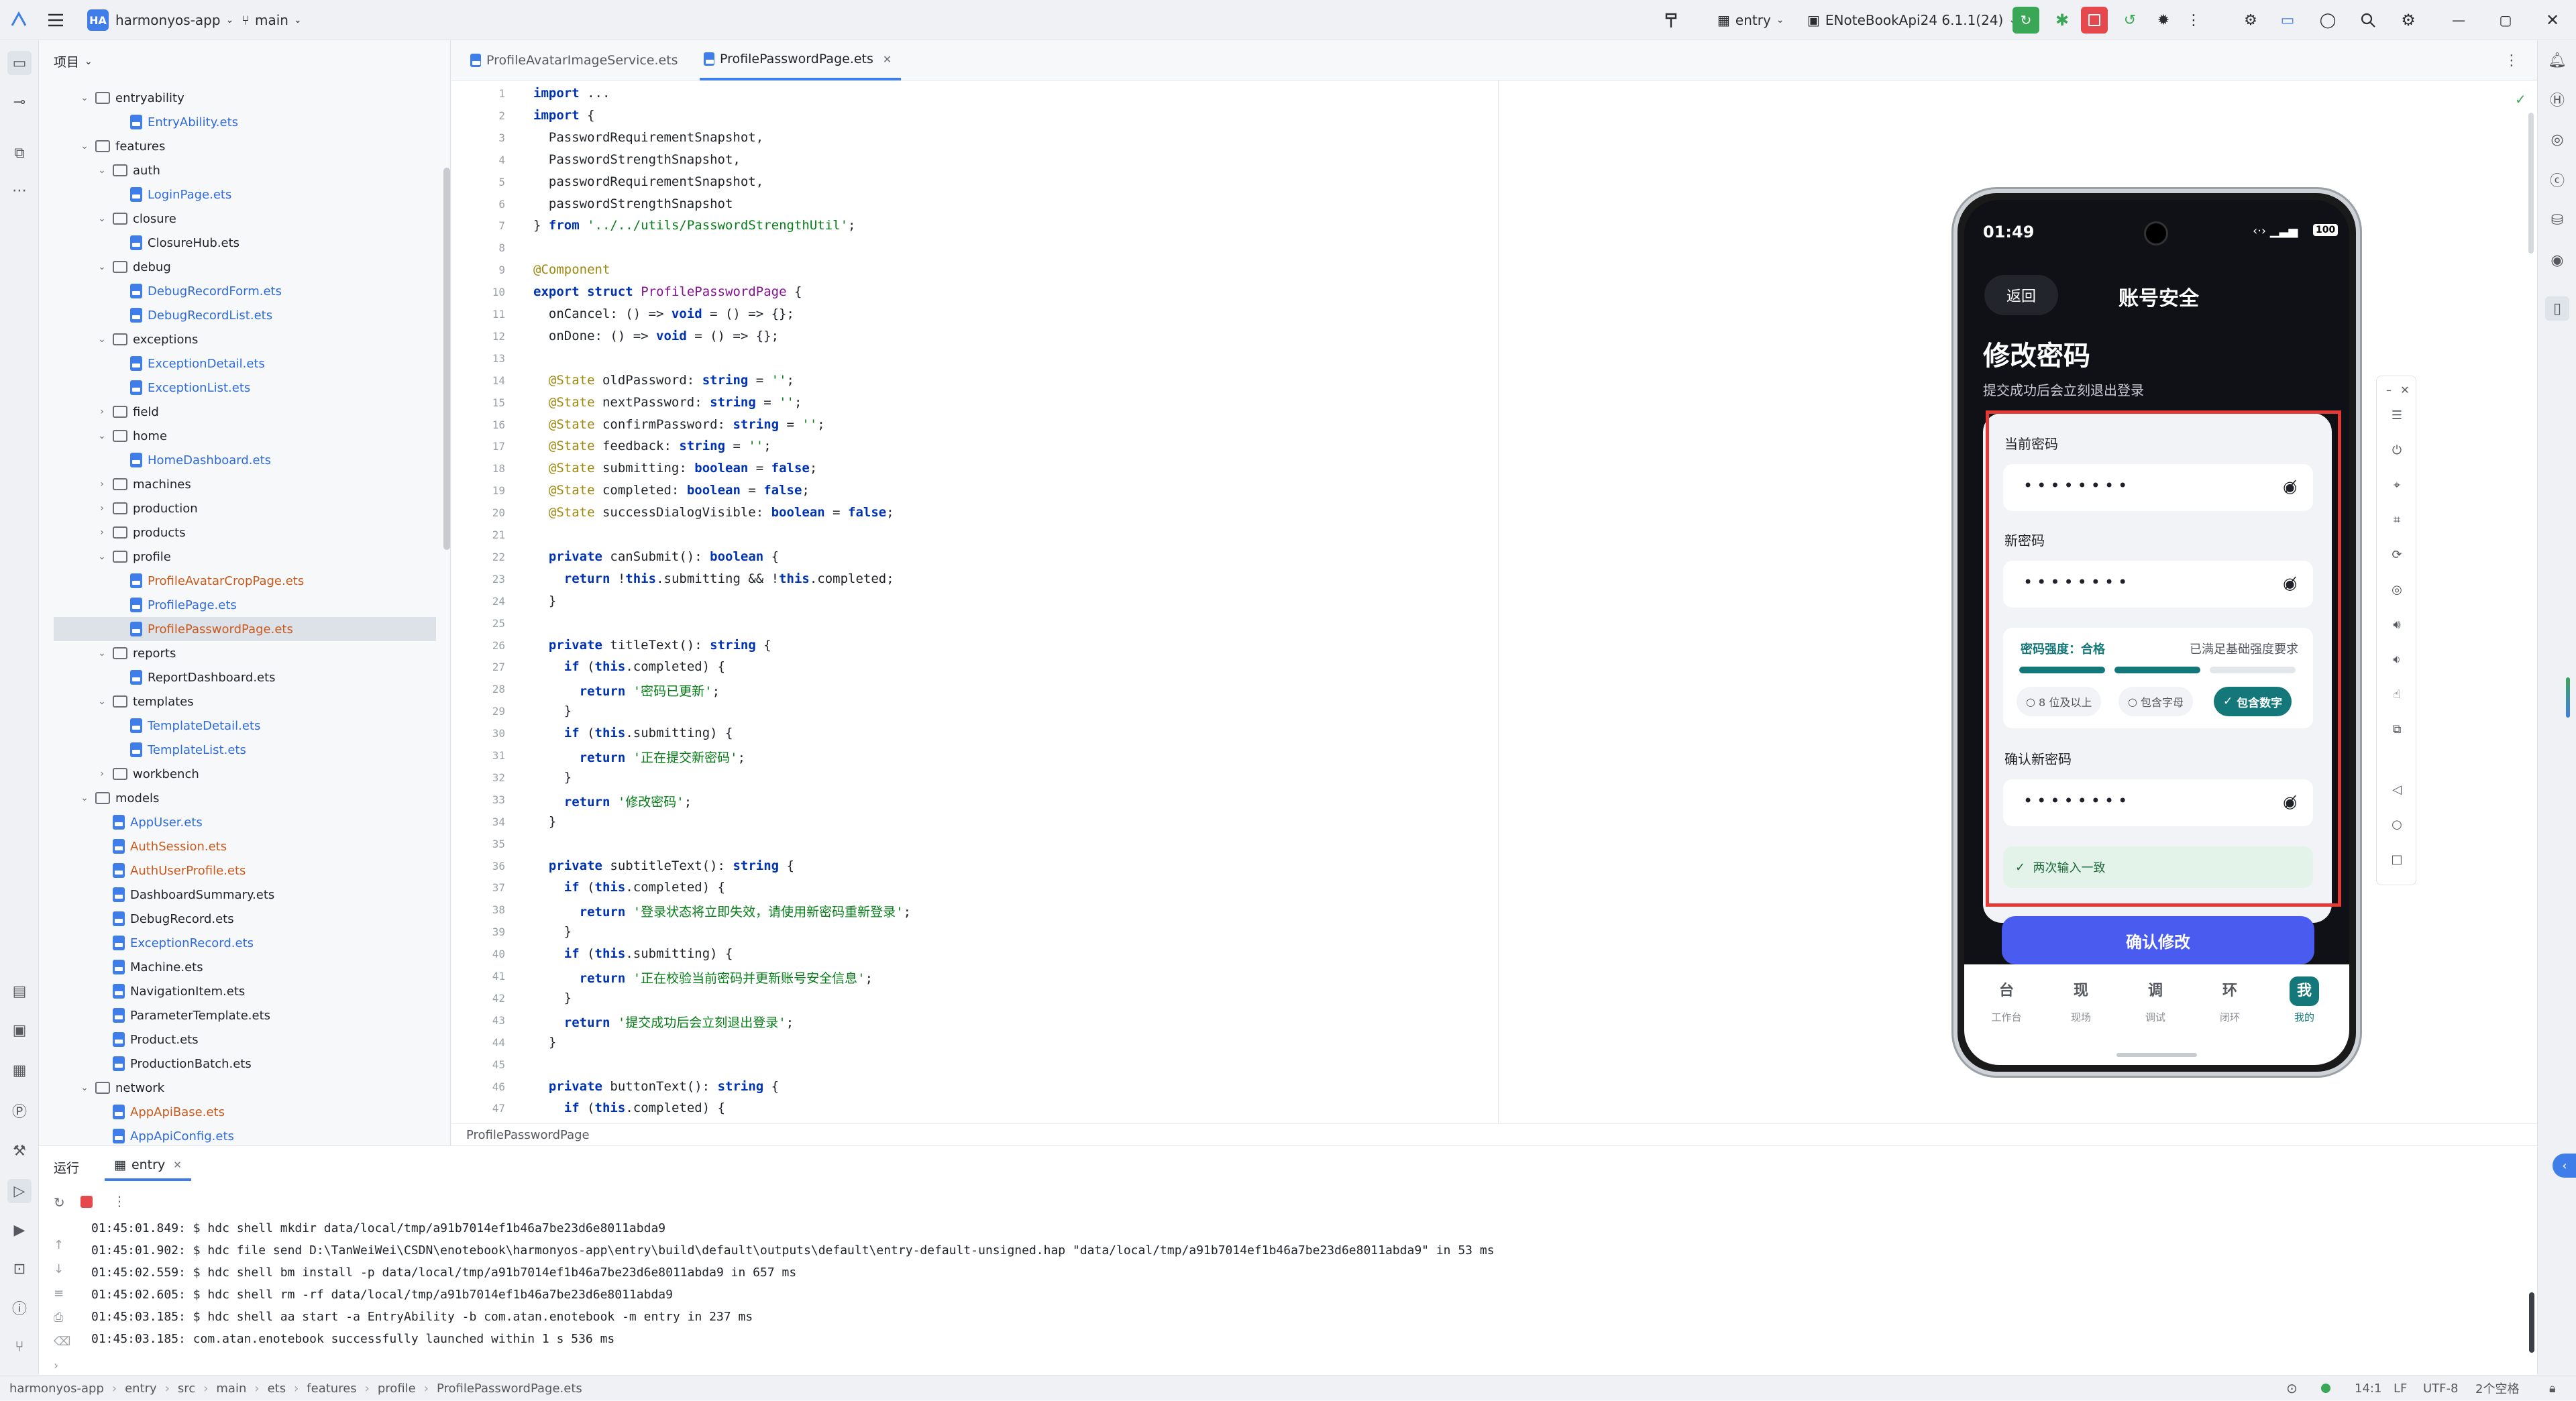 The width and height of the screenshot is (2576, 1401). What do you see at coordinates (2531, 183) in the screenshot?
I see `editor-scrollbar` at bounding box center [2531, 183].